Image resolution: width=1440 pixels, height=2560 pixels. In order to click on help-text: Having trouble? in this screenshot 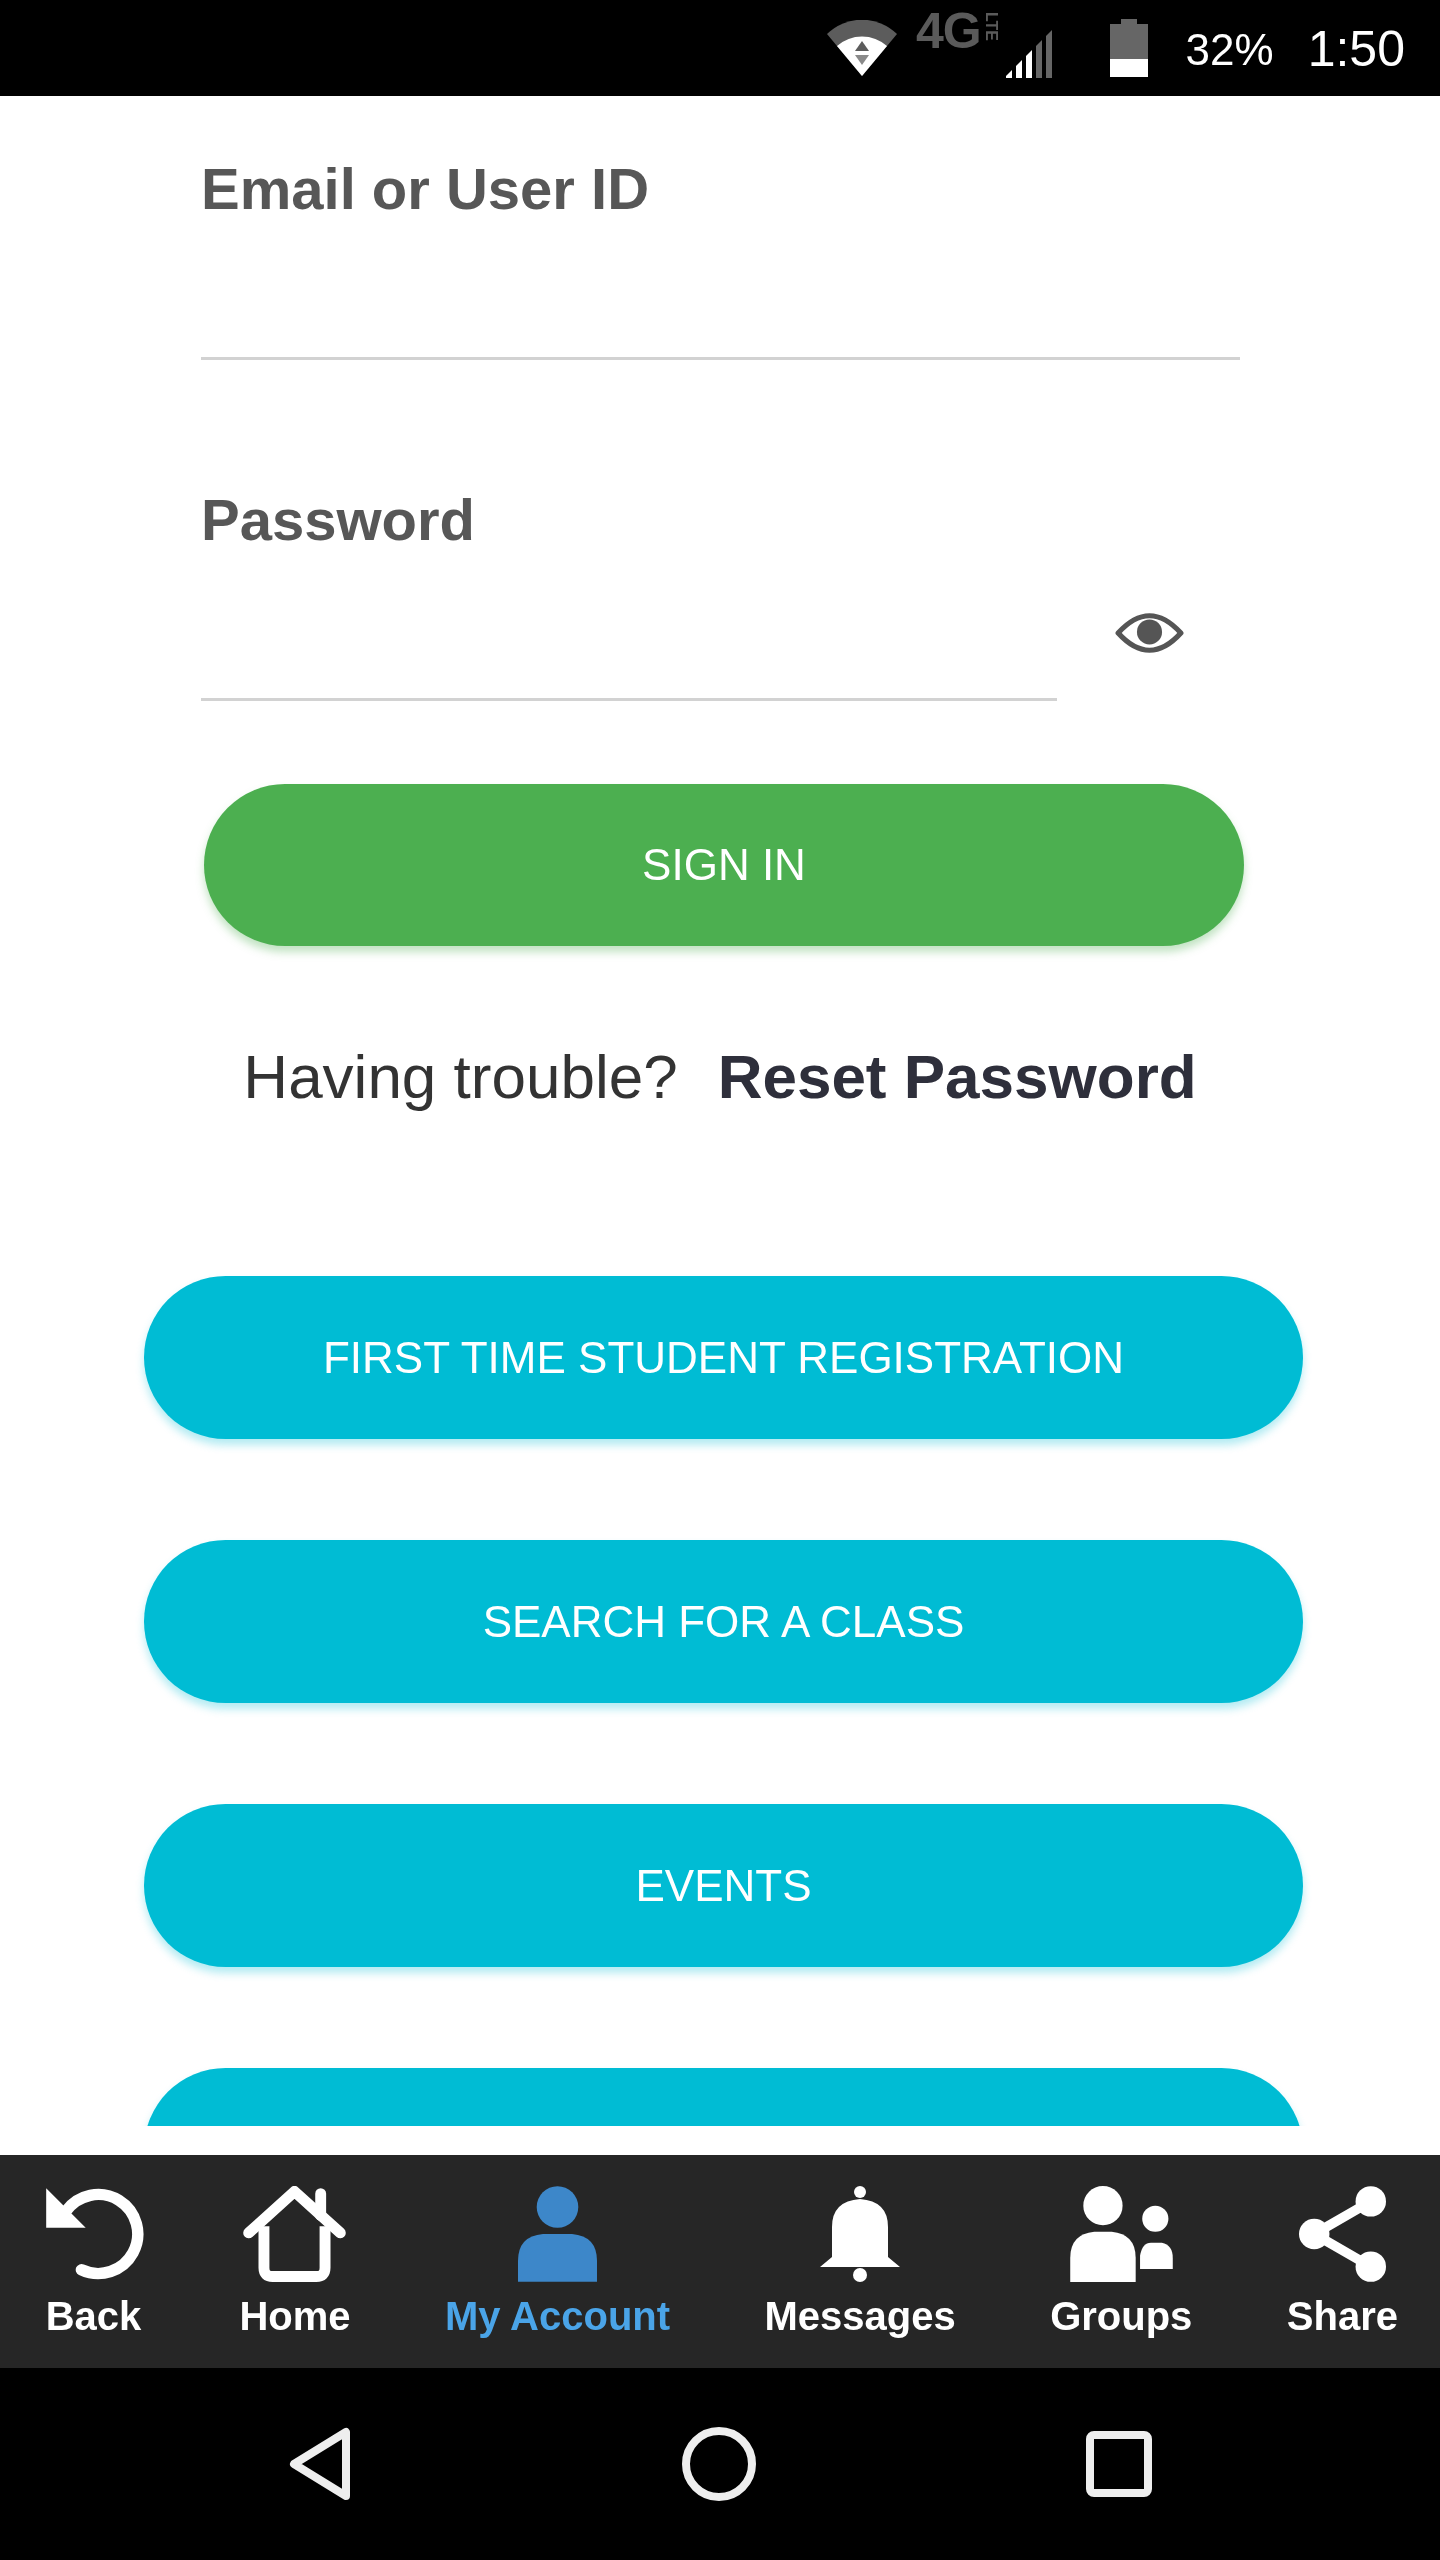, I will do `click(460, 1077)`.